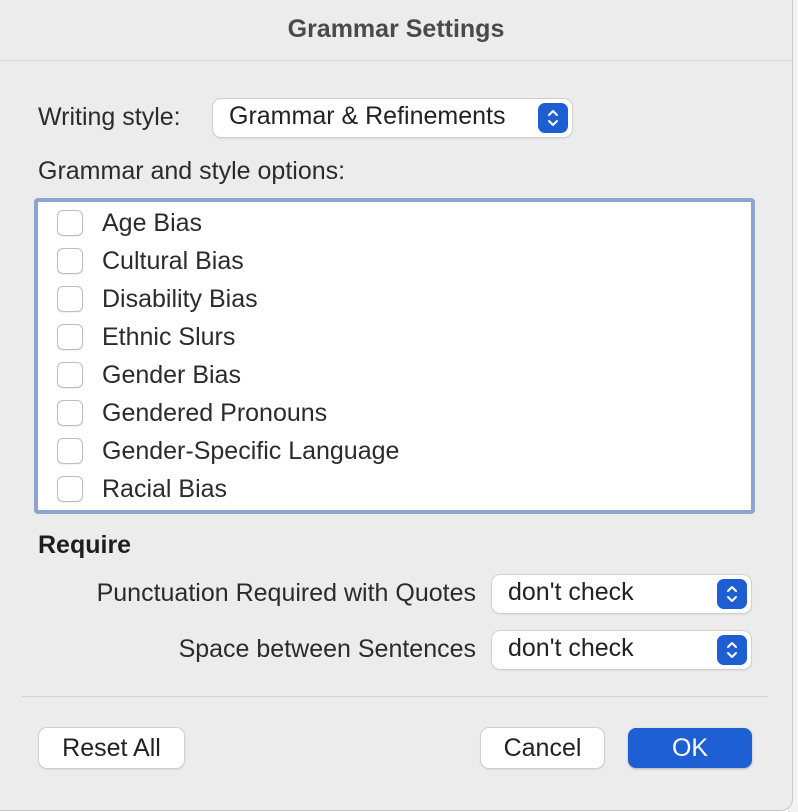 The width and height of the screenshot is (798, 812). I want to click on punctuation-label: Punctuation Required with Quotes, so click(286, 593).